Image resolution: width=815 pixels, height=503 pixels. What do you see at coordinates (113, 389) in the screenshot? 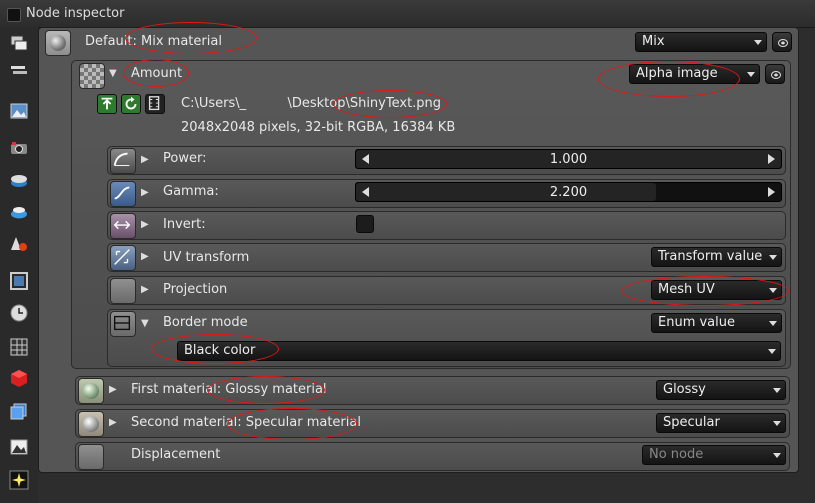
I see `first-material-expand-icon: ▶` at bounding box center [113, 389].